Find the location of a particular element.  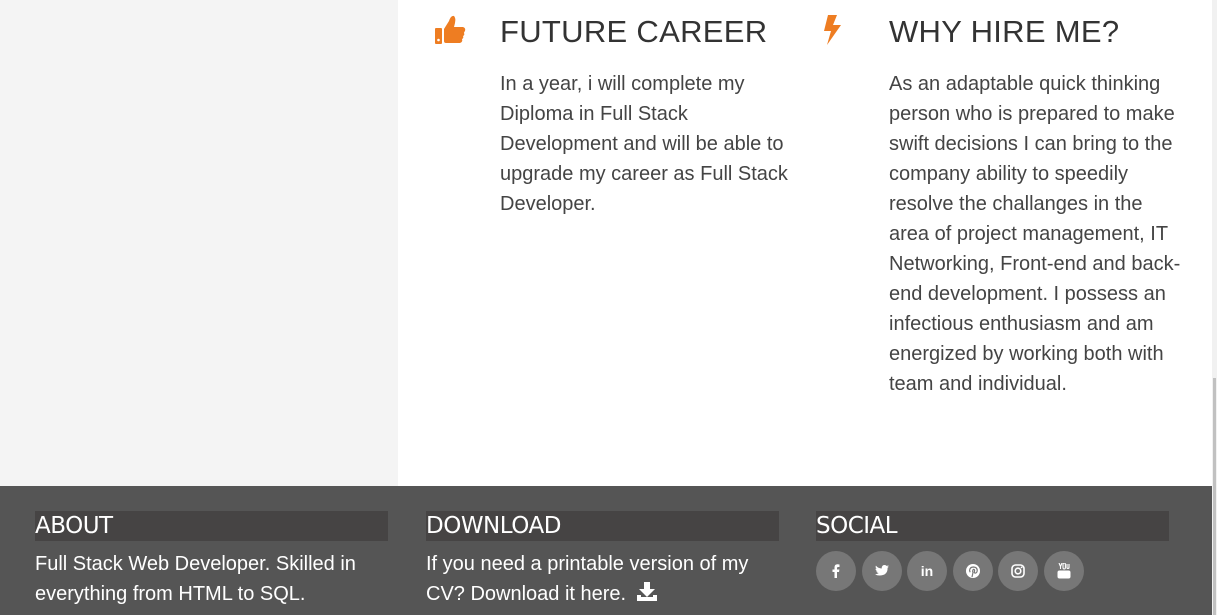

pinterest-button is located at coordinates (973, 571).